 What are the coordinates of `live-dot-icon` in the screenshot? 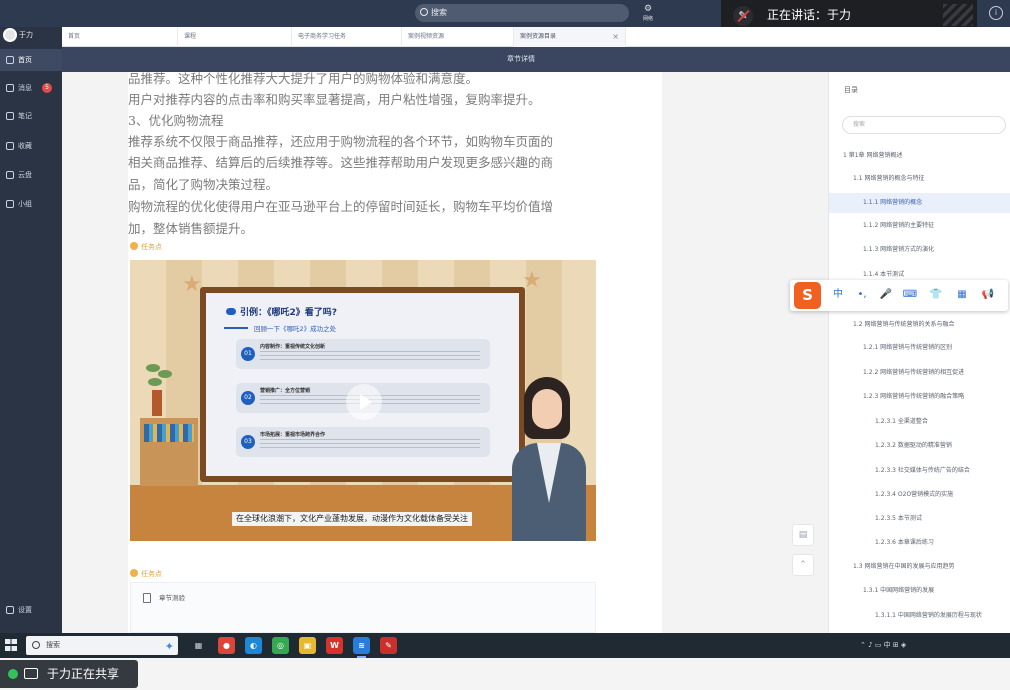 It's located at (13, 674).